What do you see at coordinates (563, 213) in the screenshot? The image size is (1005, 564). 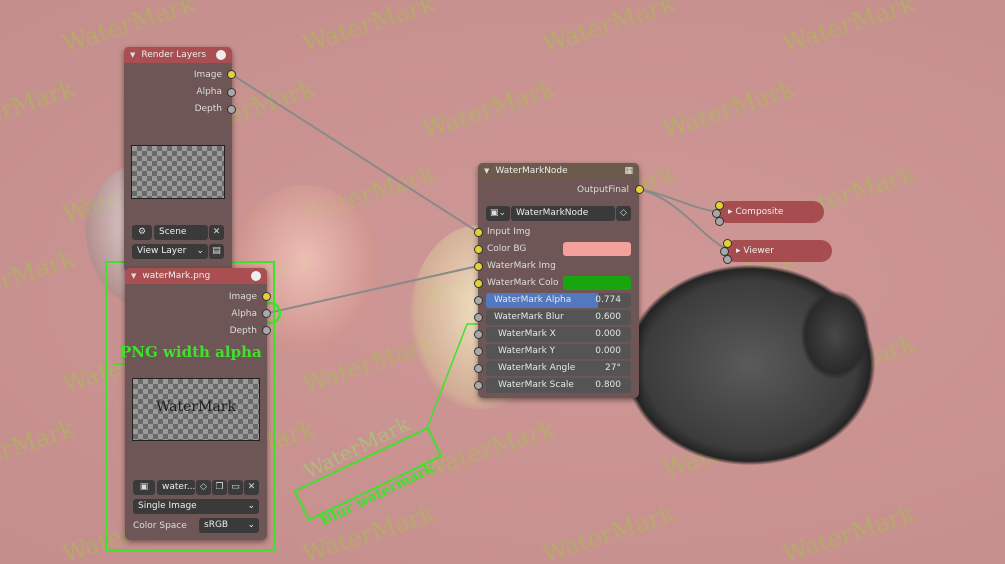 I see `node-group-field: WaterMarkNode` at bounding box center [563, 213].